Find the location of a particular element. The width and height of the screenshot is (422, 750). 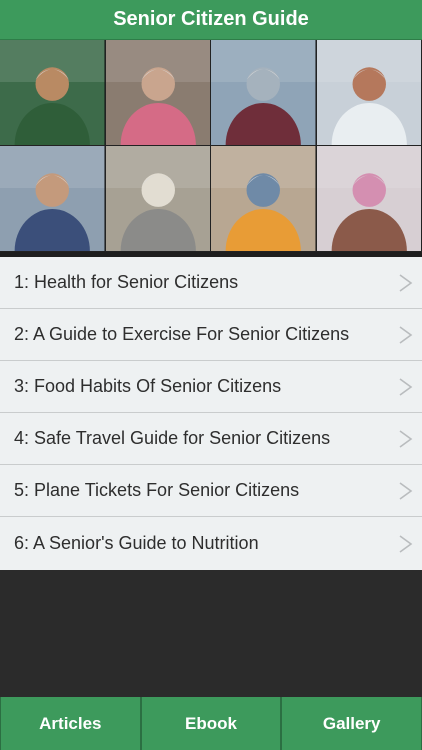

list-item-label: 1: Health for Senior Citizens is located at coordinates (126, 282).